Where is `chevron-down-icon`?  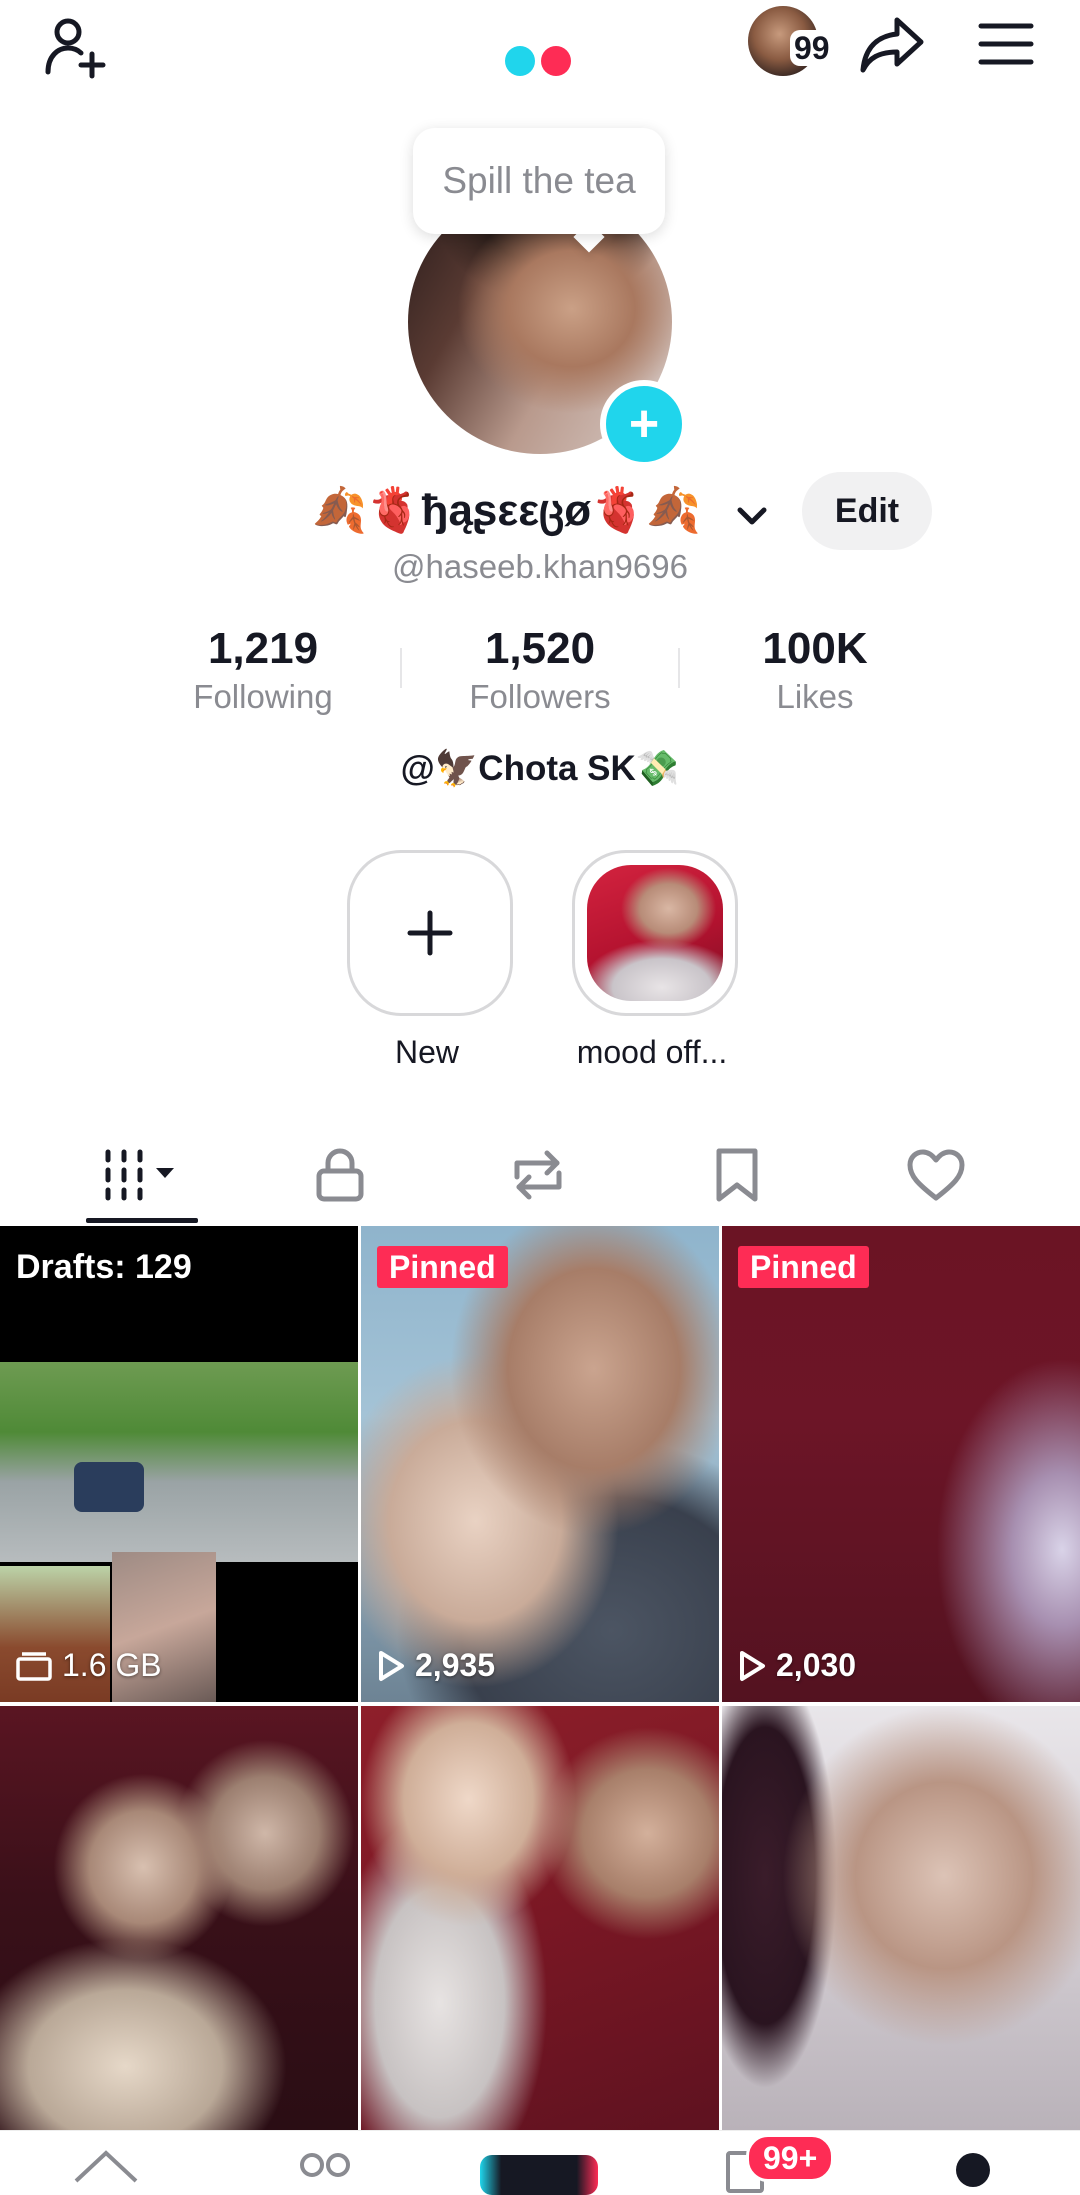 chevron-down-icon is located at coordinates (752, 518).